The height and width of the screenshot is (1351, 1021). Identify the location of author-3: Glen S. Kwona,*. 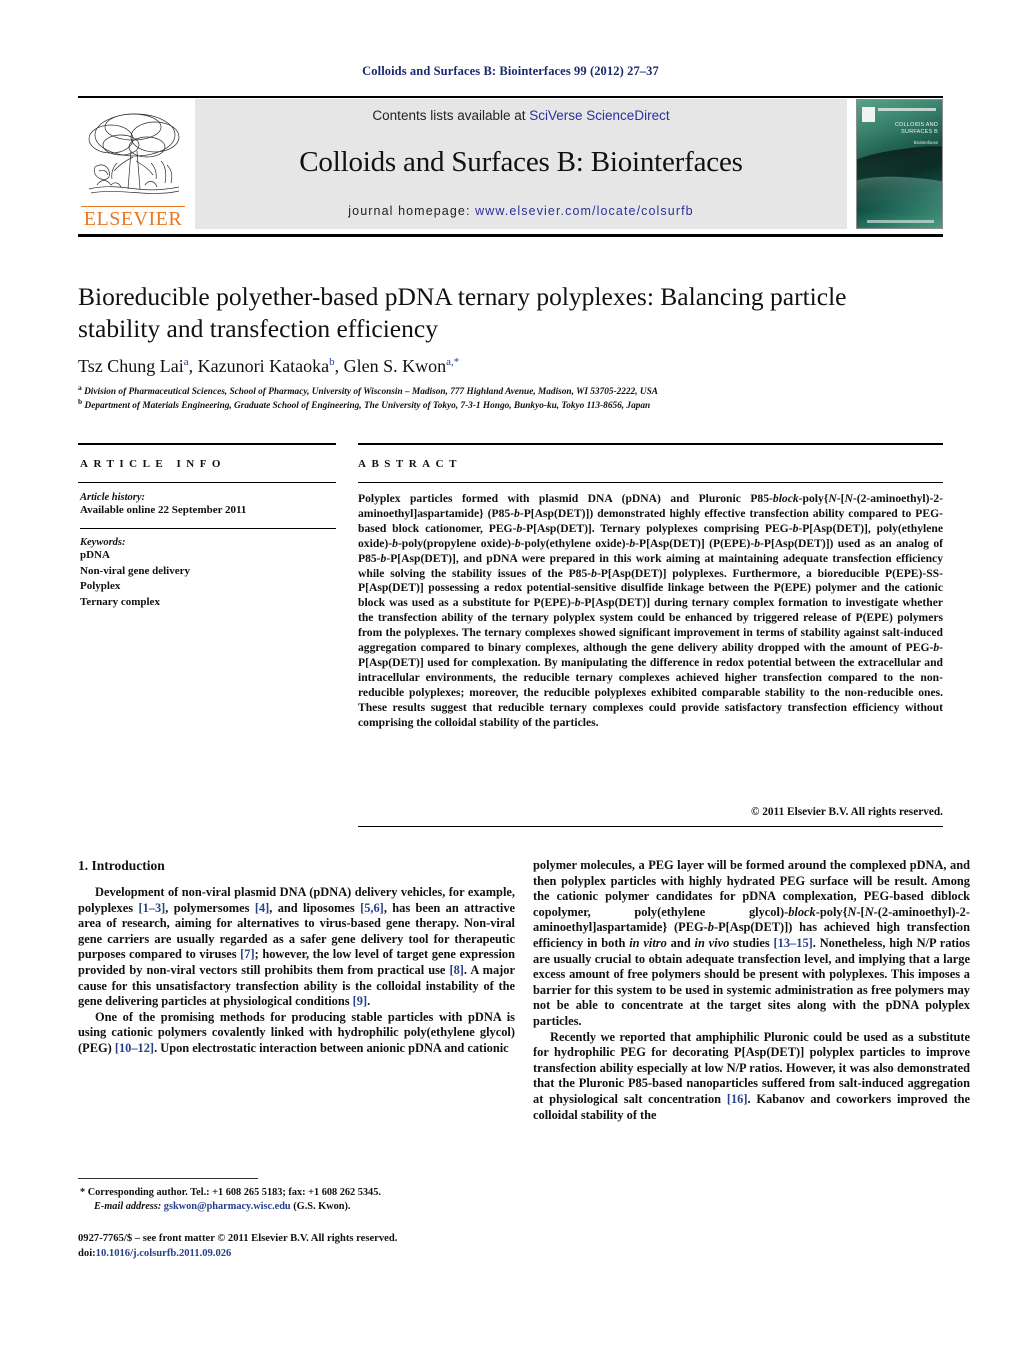
(401, 366).